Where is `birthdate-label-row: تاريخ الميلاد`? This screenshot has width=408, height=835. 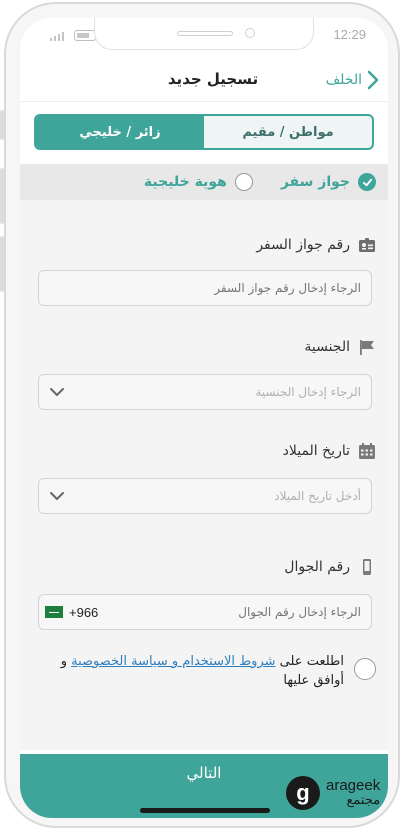 birthdate-label-row: تاريخ الميلاد is located at coordinates (329, 451).